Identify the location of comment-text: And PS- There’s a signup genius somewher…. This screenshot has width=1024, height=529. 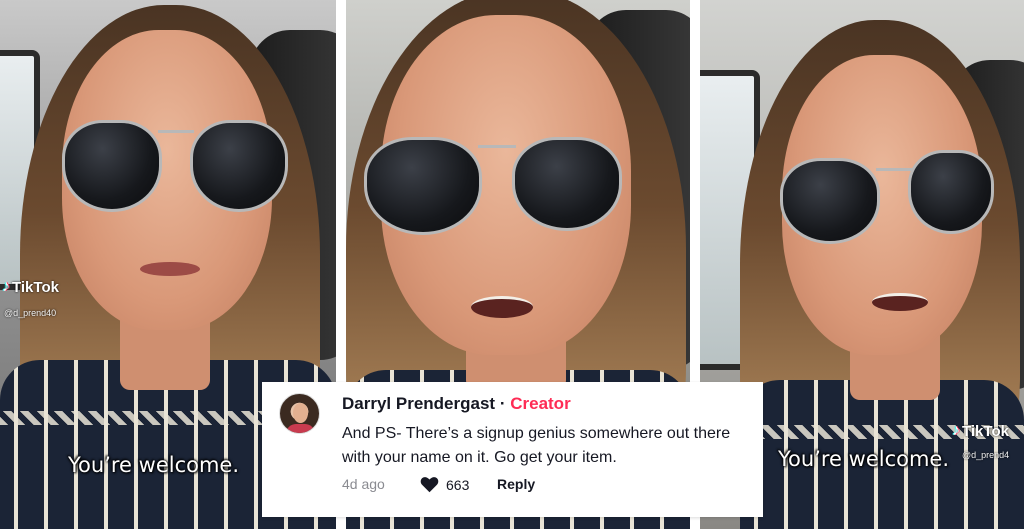
(536, 445).